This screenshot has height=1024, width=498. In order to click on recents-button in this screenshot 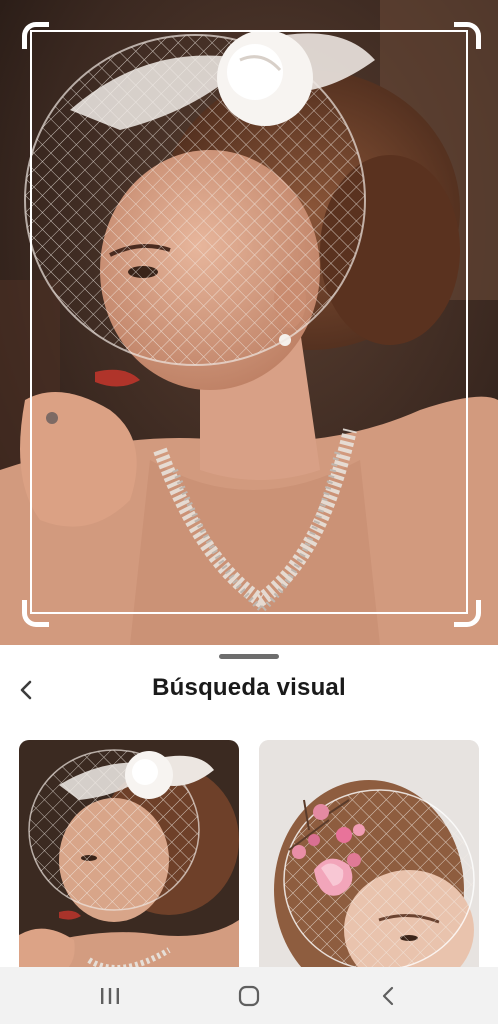, I will do `click(110, 995)`.